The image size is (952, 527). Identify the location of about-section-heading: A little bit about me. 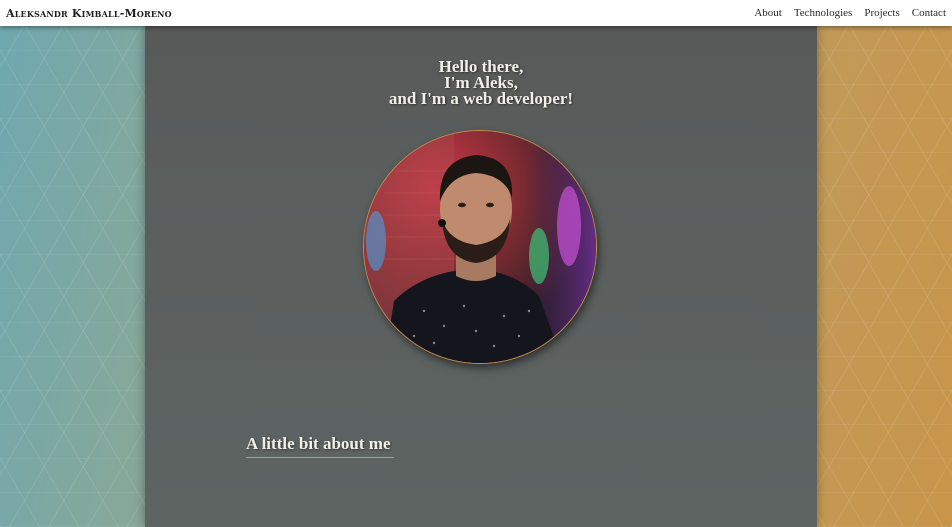
(318, 443).